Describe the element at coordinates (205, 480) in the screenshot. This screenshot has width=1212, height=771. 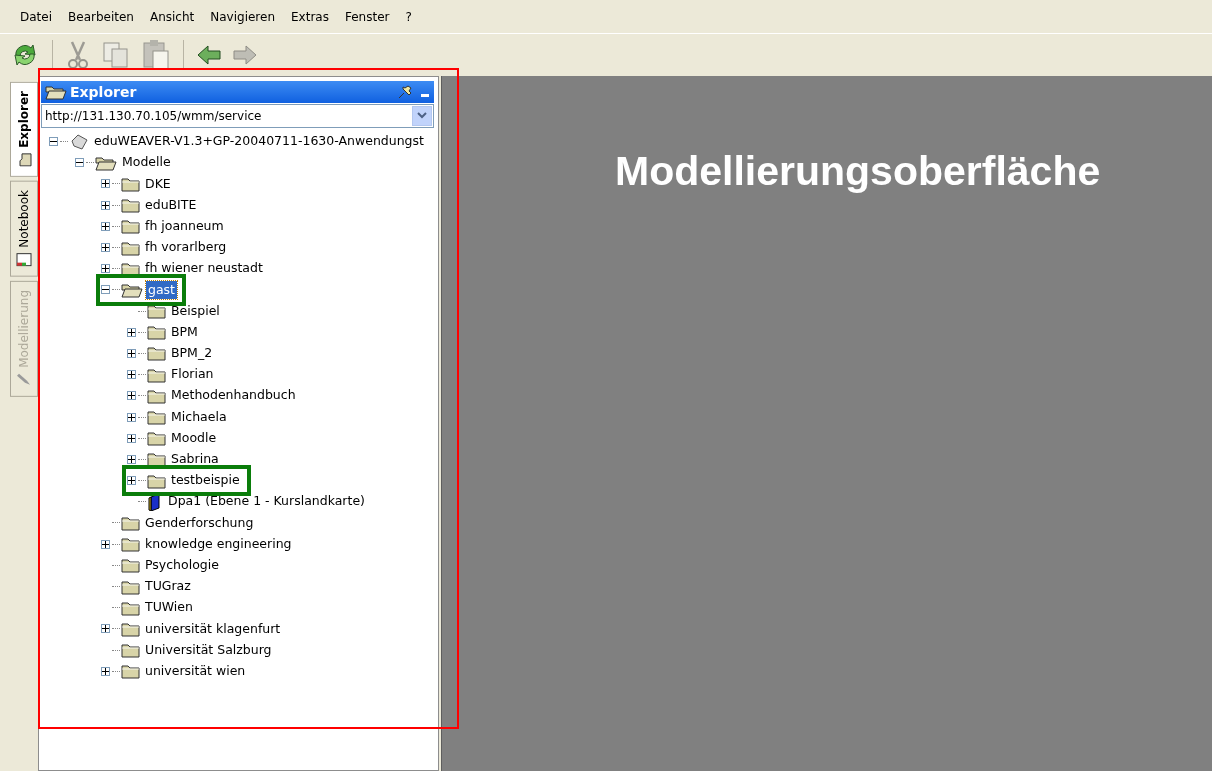
I see `tree-item: testbeispie` at that location.